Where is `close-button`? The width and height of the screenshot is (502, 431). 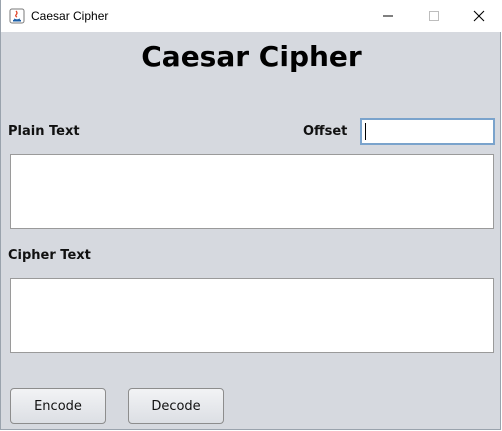 close-button is located at coordinates (479, 16).